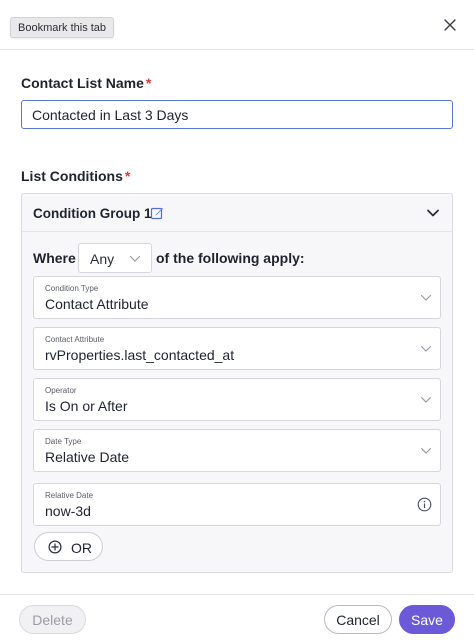 This screenshot has height=641, width=474. Describe the element at coordinates (87, 457) in the screenshot. I see `field-value: Relative Date` at that location.